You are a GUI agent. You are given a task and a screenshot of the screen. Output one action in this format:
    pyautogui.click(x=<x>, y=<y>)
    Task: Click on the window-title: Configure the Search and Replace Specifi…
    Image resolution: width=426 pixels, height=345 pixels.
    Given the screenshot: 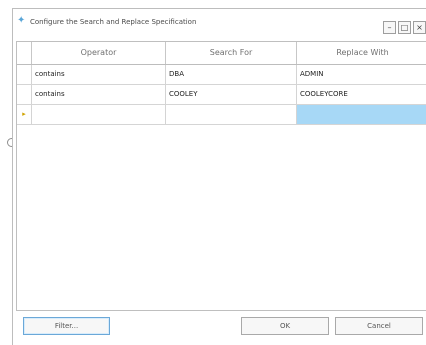 What is the action you would take?
    pyautogui.click(x=113, y=22)
    